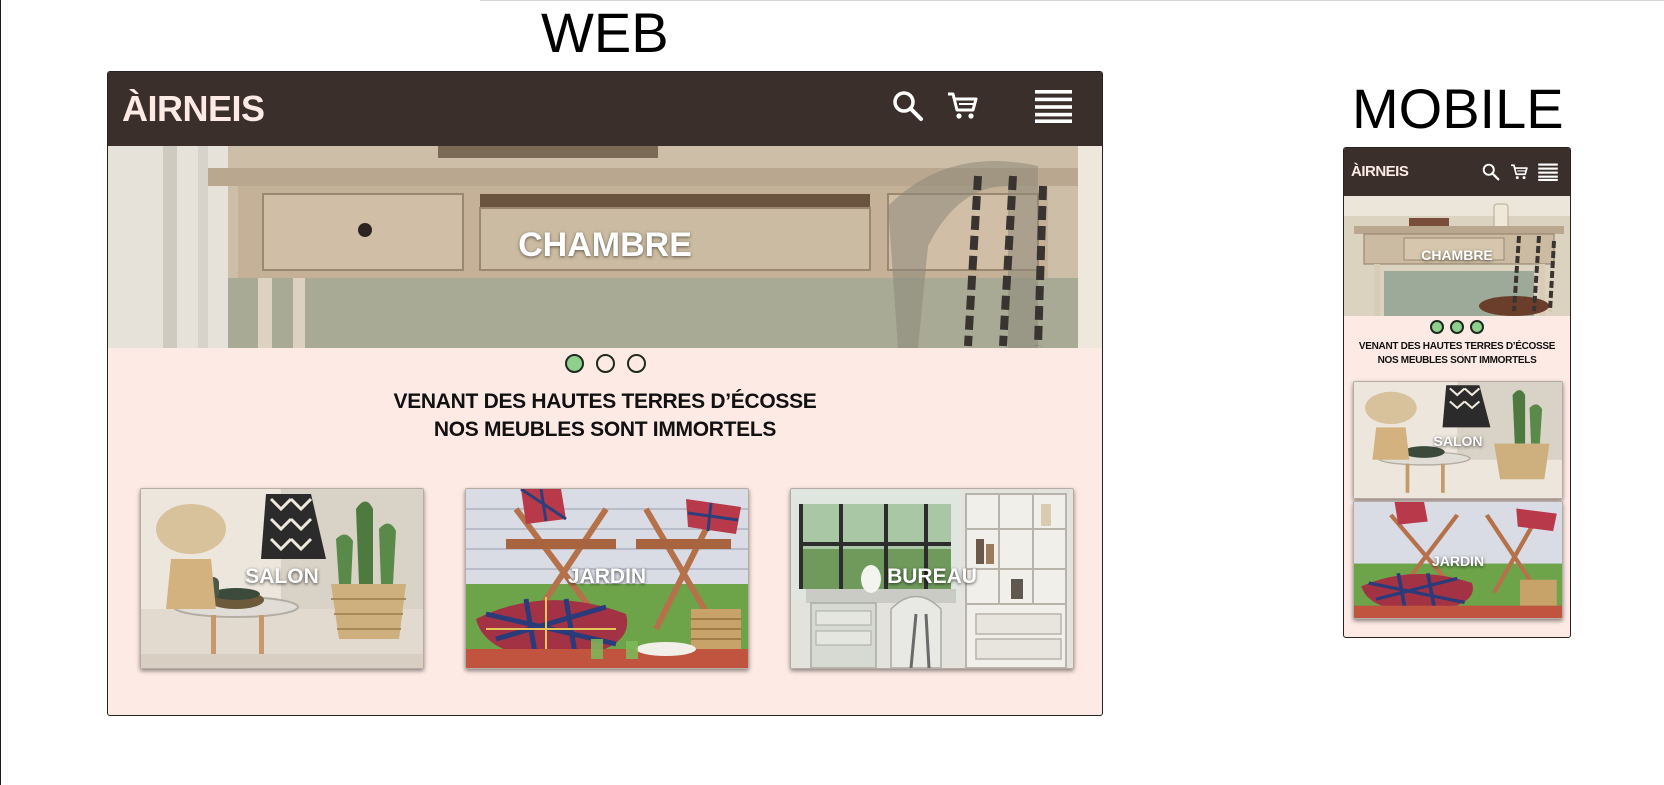 Image resolution: width=1664 pixels, height=785 pixels. Describe the element at coordinates (0, 392) in the screenshot. I see `canvas-left-edge` at that location.